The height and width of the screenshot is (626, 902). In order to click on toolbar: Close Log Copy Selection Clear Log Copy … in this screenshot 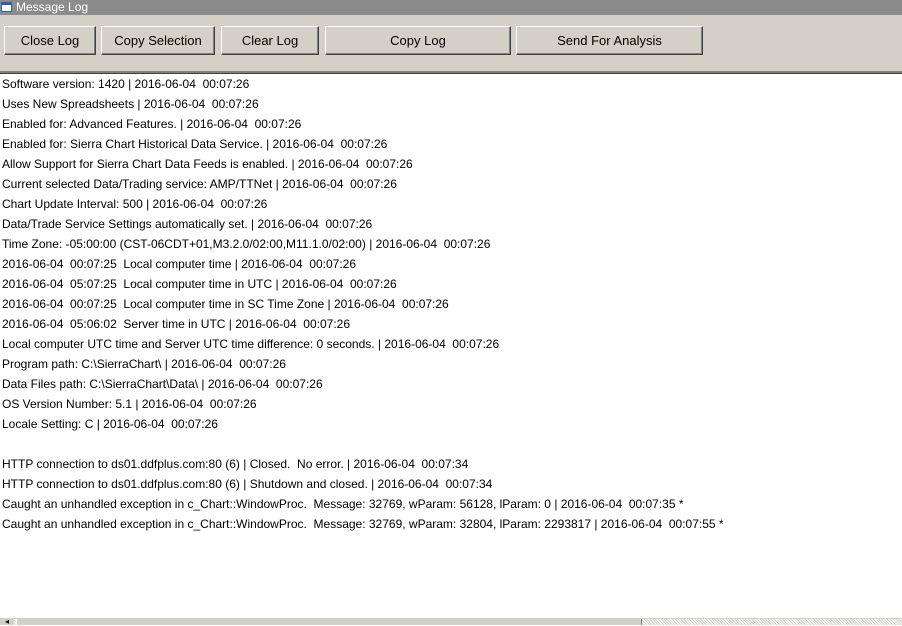, I will do `click(451, 43)`.